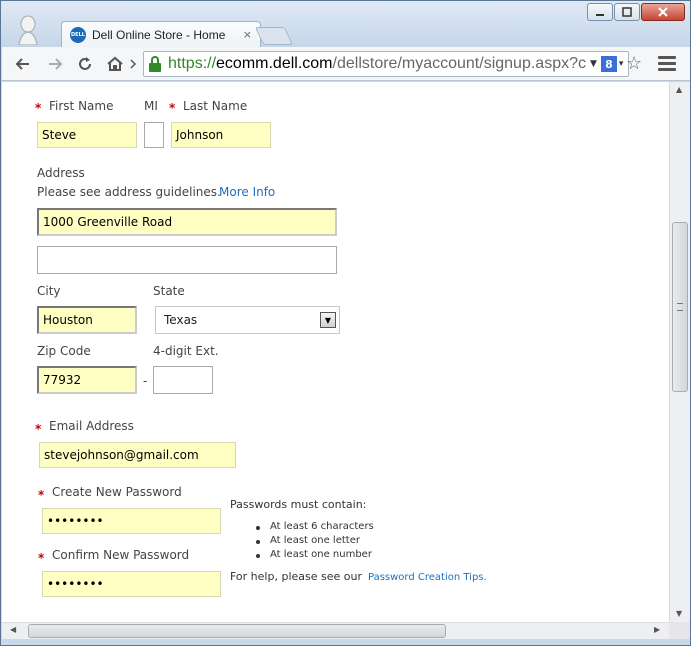 This screenshot has height=646, width=691. What do you see at coordinates (237, 631) in the screenshot?
I see `horizontal-scroll-thumb` at bounding box center [237, 631].